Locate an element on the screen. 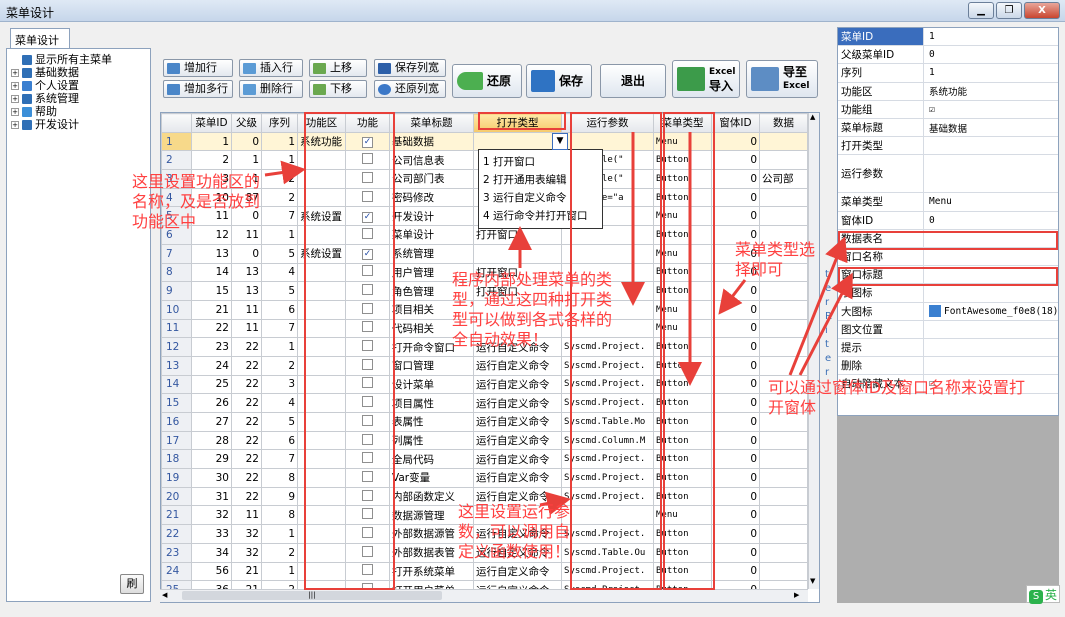 Image resolution: width=1065 pixels, height=617 pixels. table-cell: 系统设置 is located at coordinates (321, 216).